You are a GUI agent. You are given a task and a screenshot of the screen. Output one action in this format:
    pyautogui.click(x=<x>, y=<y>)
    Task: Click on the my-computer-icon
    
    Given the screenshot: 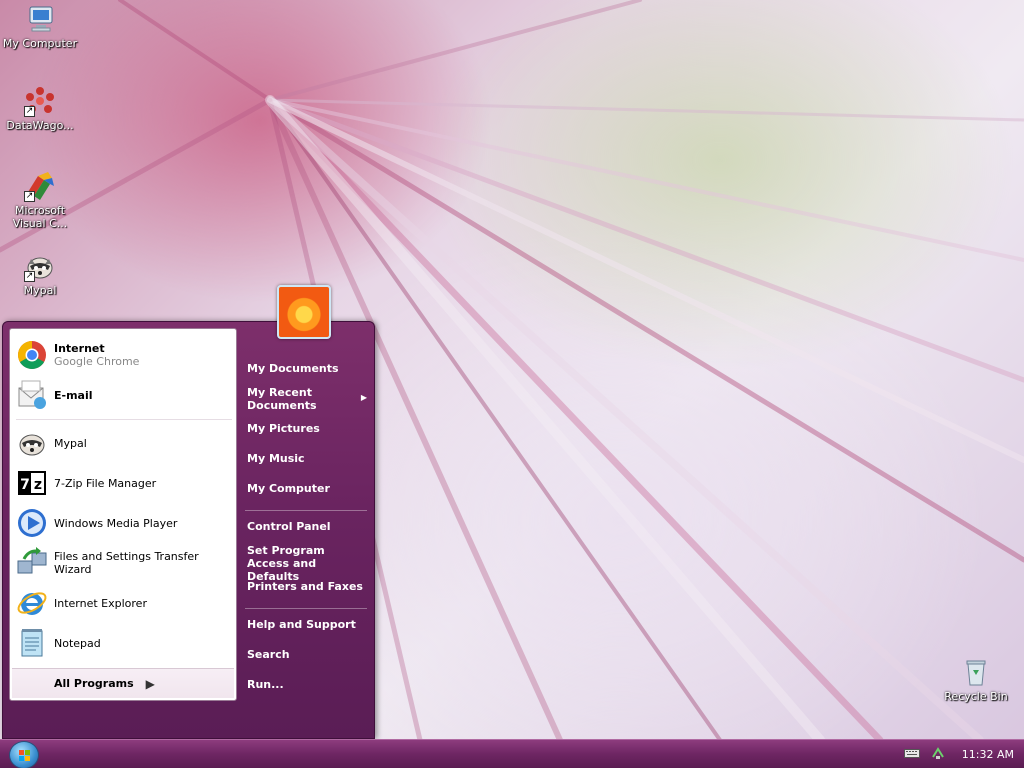 What is the action you would take?
    pyautogui.click(x=40, y=19)
    